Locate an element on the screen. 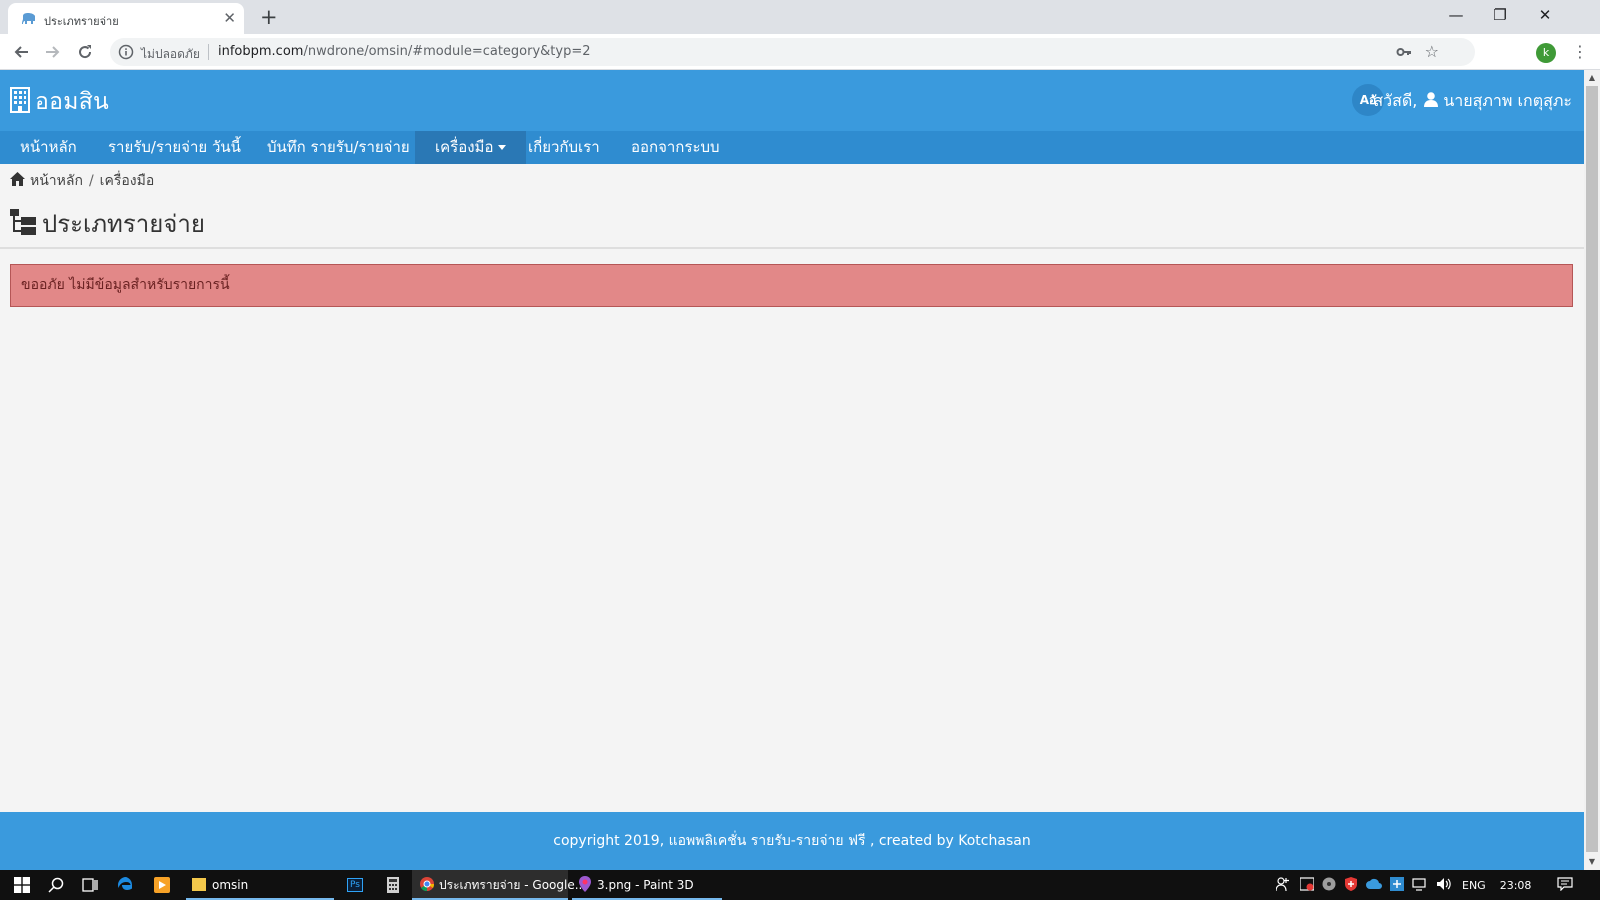  menu-dots-icon: ⋮ is located at coordinates (1580, 52).